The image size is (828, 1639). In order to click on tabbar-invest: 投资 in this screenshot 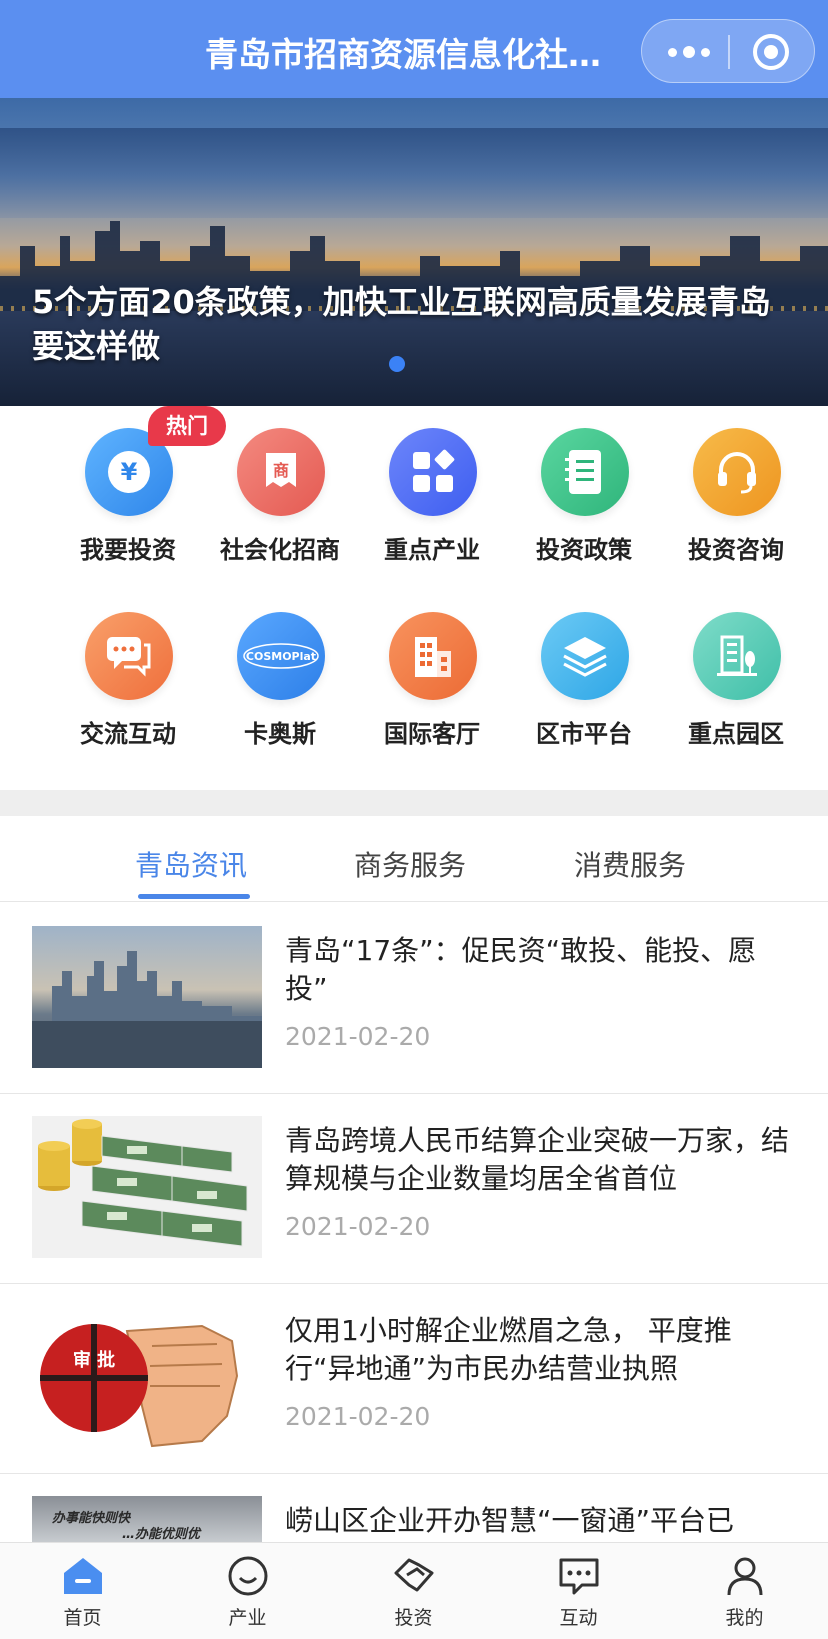, I will do `click(413, 1591)`.